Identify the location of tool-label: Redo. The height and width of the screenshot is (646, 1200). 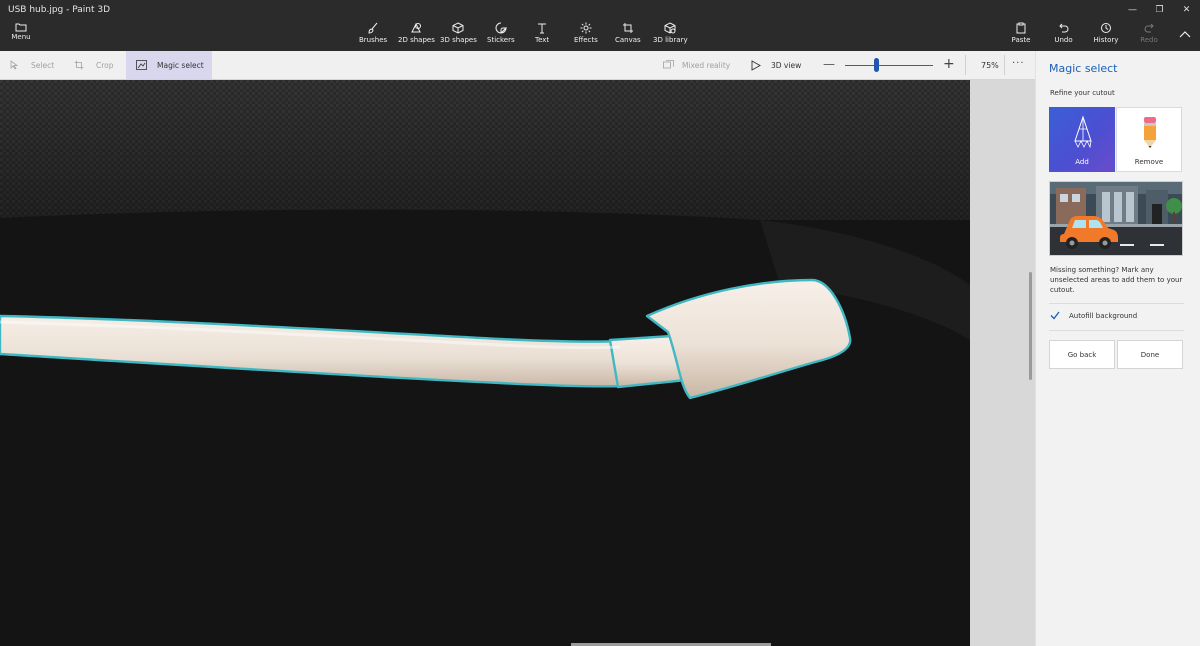
(1149, 40).